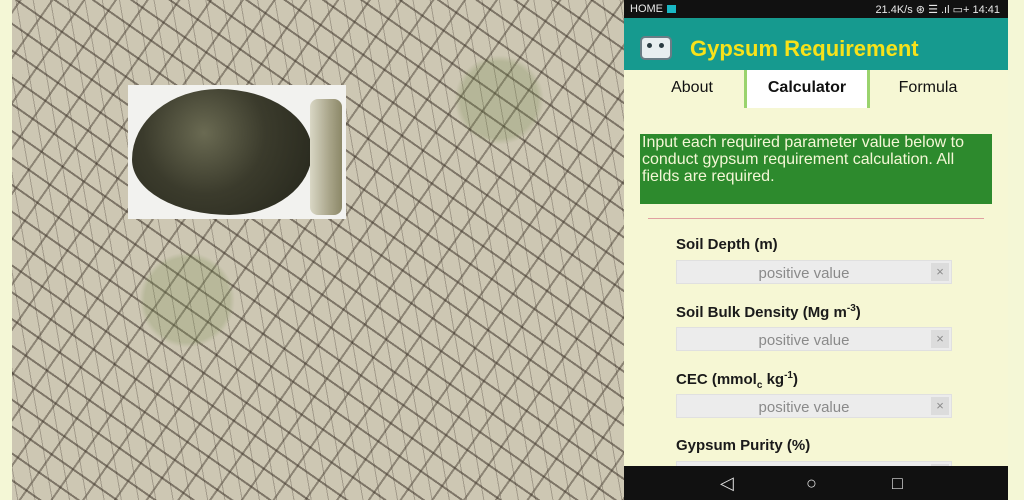 This screenshot has height=500, width=1024. Describe the element at coordinates (804, 273) in the screenshot. I see `soil-depth-input` at that location.